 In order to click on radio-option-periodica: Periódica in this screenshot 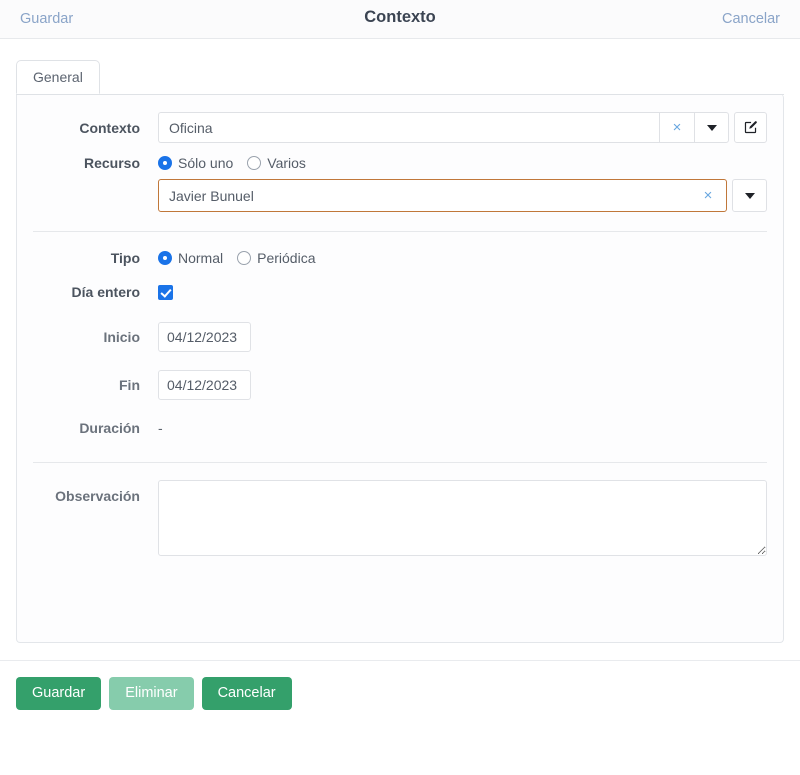, I will do `click(276, 258)`.